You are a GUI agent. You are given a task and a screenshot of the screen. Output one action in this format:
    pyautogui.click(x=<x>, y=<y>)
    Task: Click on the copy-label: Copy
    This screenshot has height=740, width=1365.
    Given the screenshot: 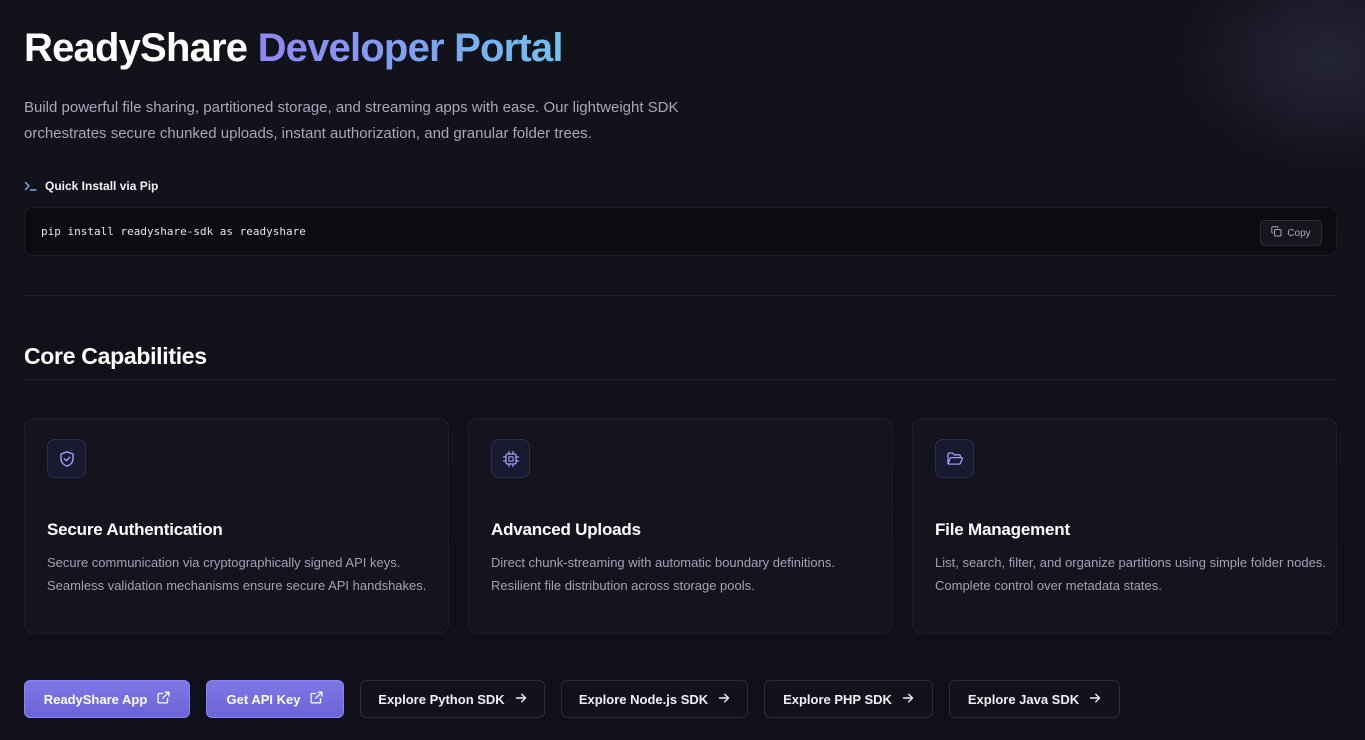 What is the action you would take?
    pyautogui.click(x=1299, y=233)
    